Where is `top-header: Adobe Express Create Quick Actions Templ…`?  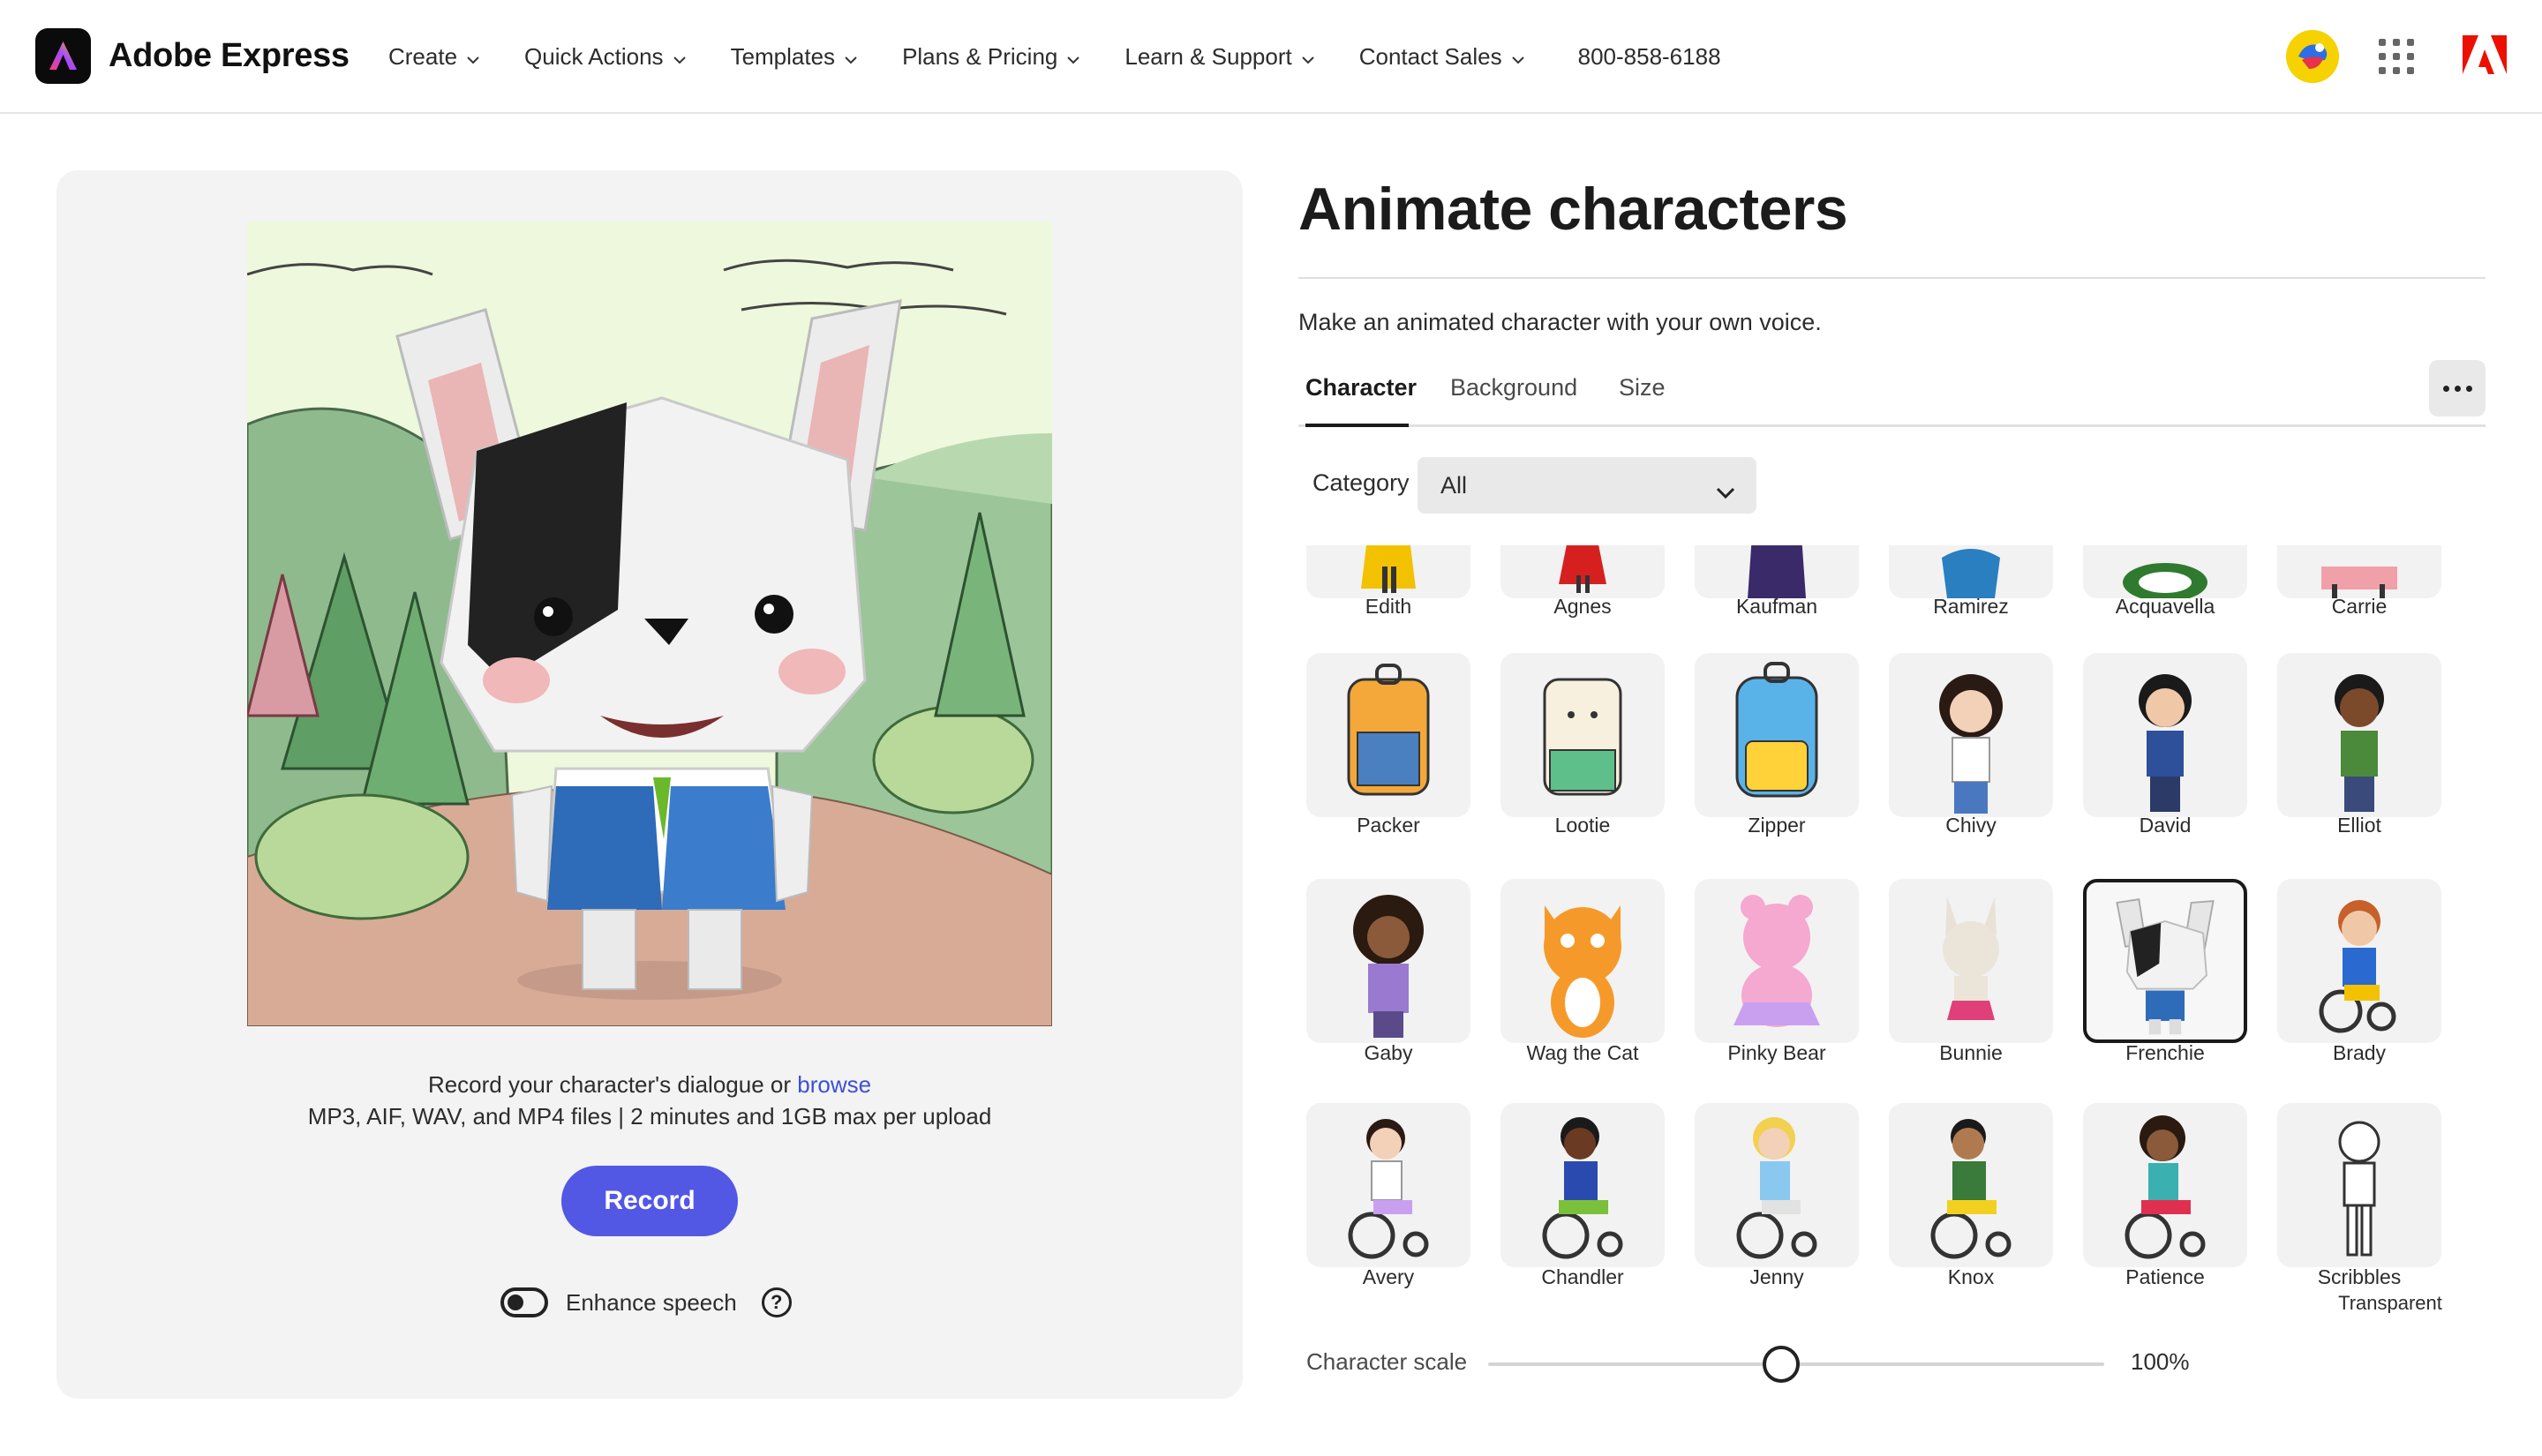 top-header: Adobe Express Create Quick Actions Templ… is located at coordinates (1271, 57).